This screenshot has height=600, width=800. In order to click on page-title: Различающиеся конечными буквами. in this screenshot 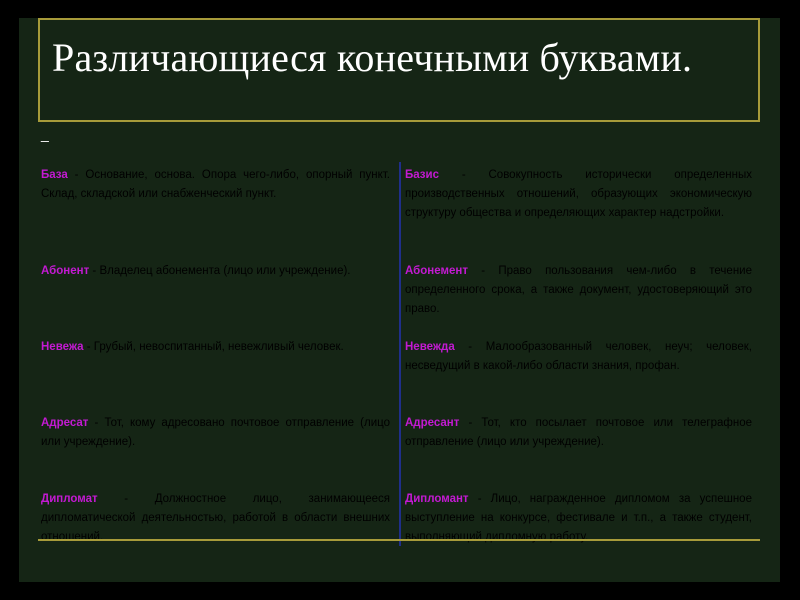, I will do `click(372, 57)`.